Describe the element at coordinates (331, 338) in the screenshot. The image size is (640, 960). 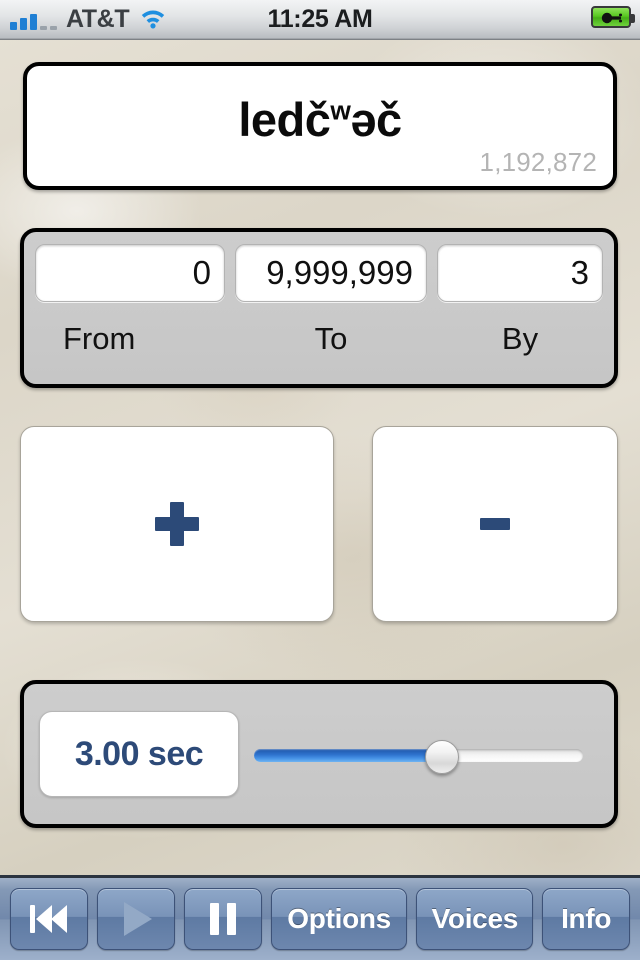
I see `to-label: To` at that location.